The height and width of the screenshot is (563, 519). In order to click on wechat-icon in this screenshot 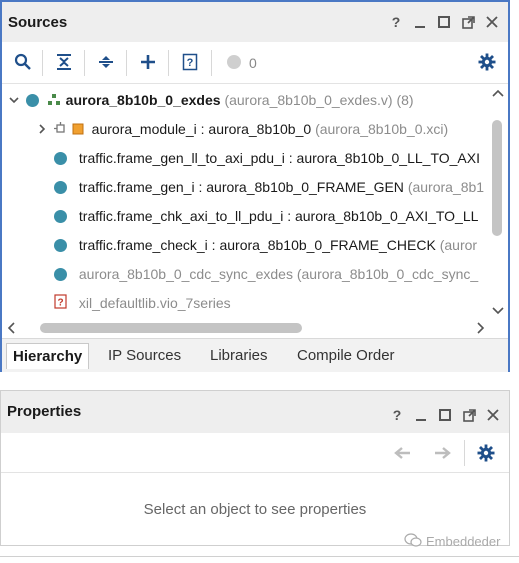, I will do `click(413, 541)`.